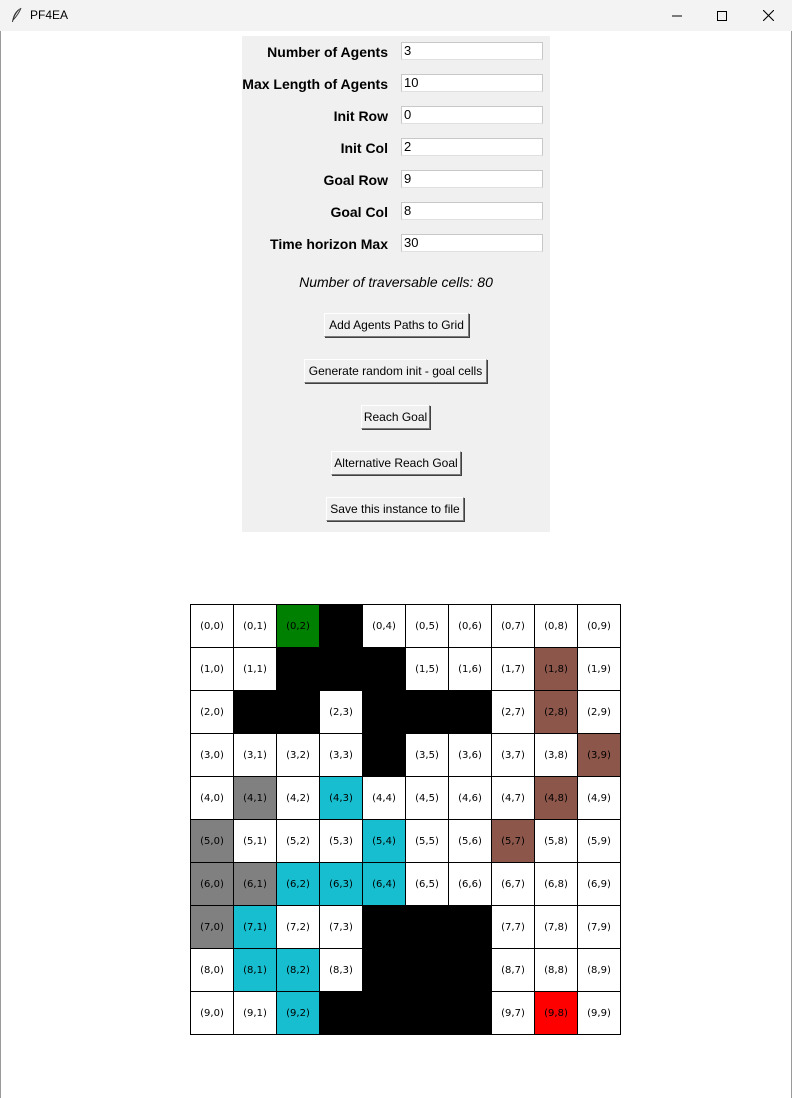 The width and height of the screenshot is (792, 1098). I want to click on grid-cell-free: (9,1), so click(255, 1013).